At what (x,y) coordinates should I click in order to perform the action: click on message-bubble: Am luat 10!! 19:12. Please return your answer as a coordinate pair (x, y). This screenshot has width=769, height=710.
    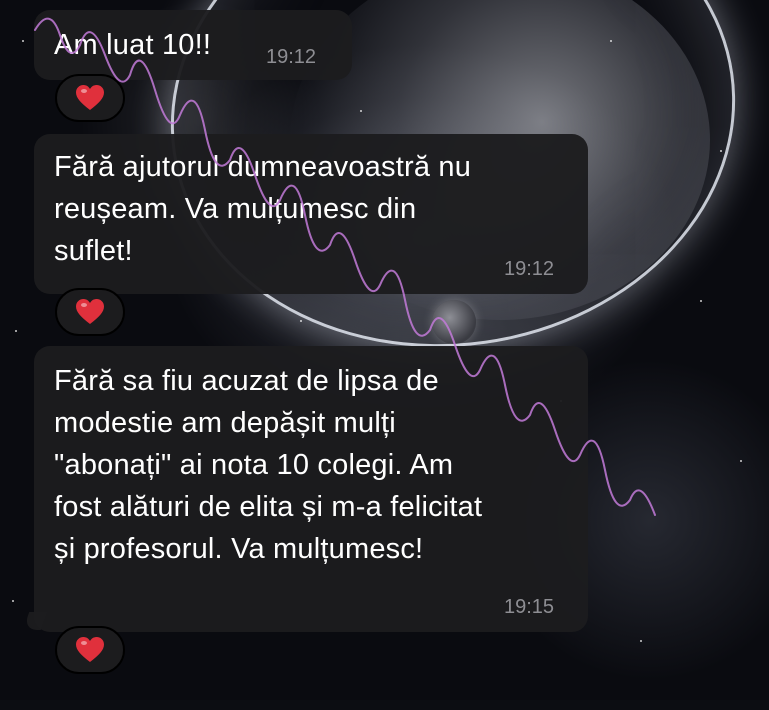
    Looking at the image, I should click on (193, 45).